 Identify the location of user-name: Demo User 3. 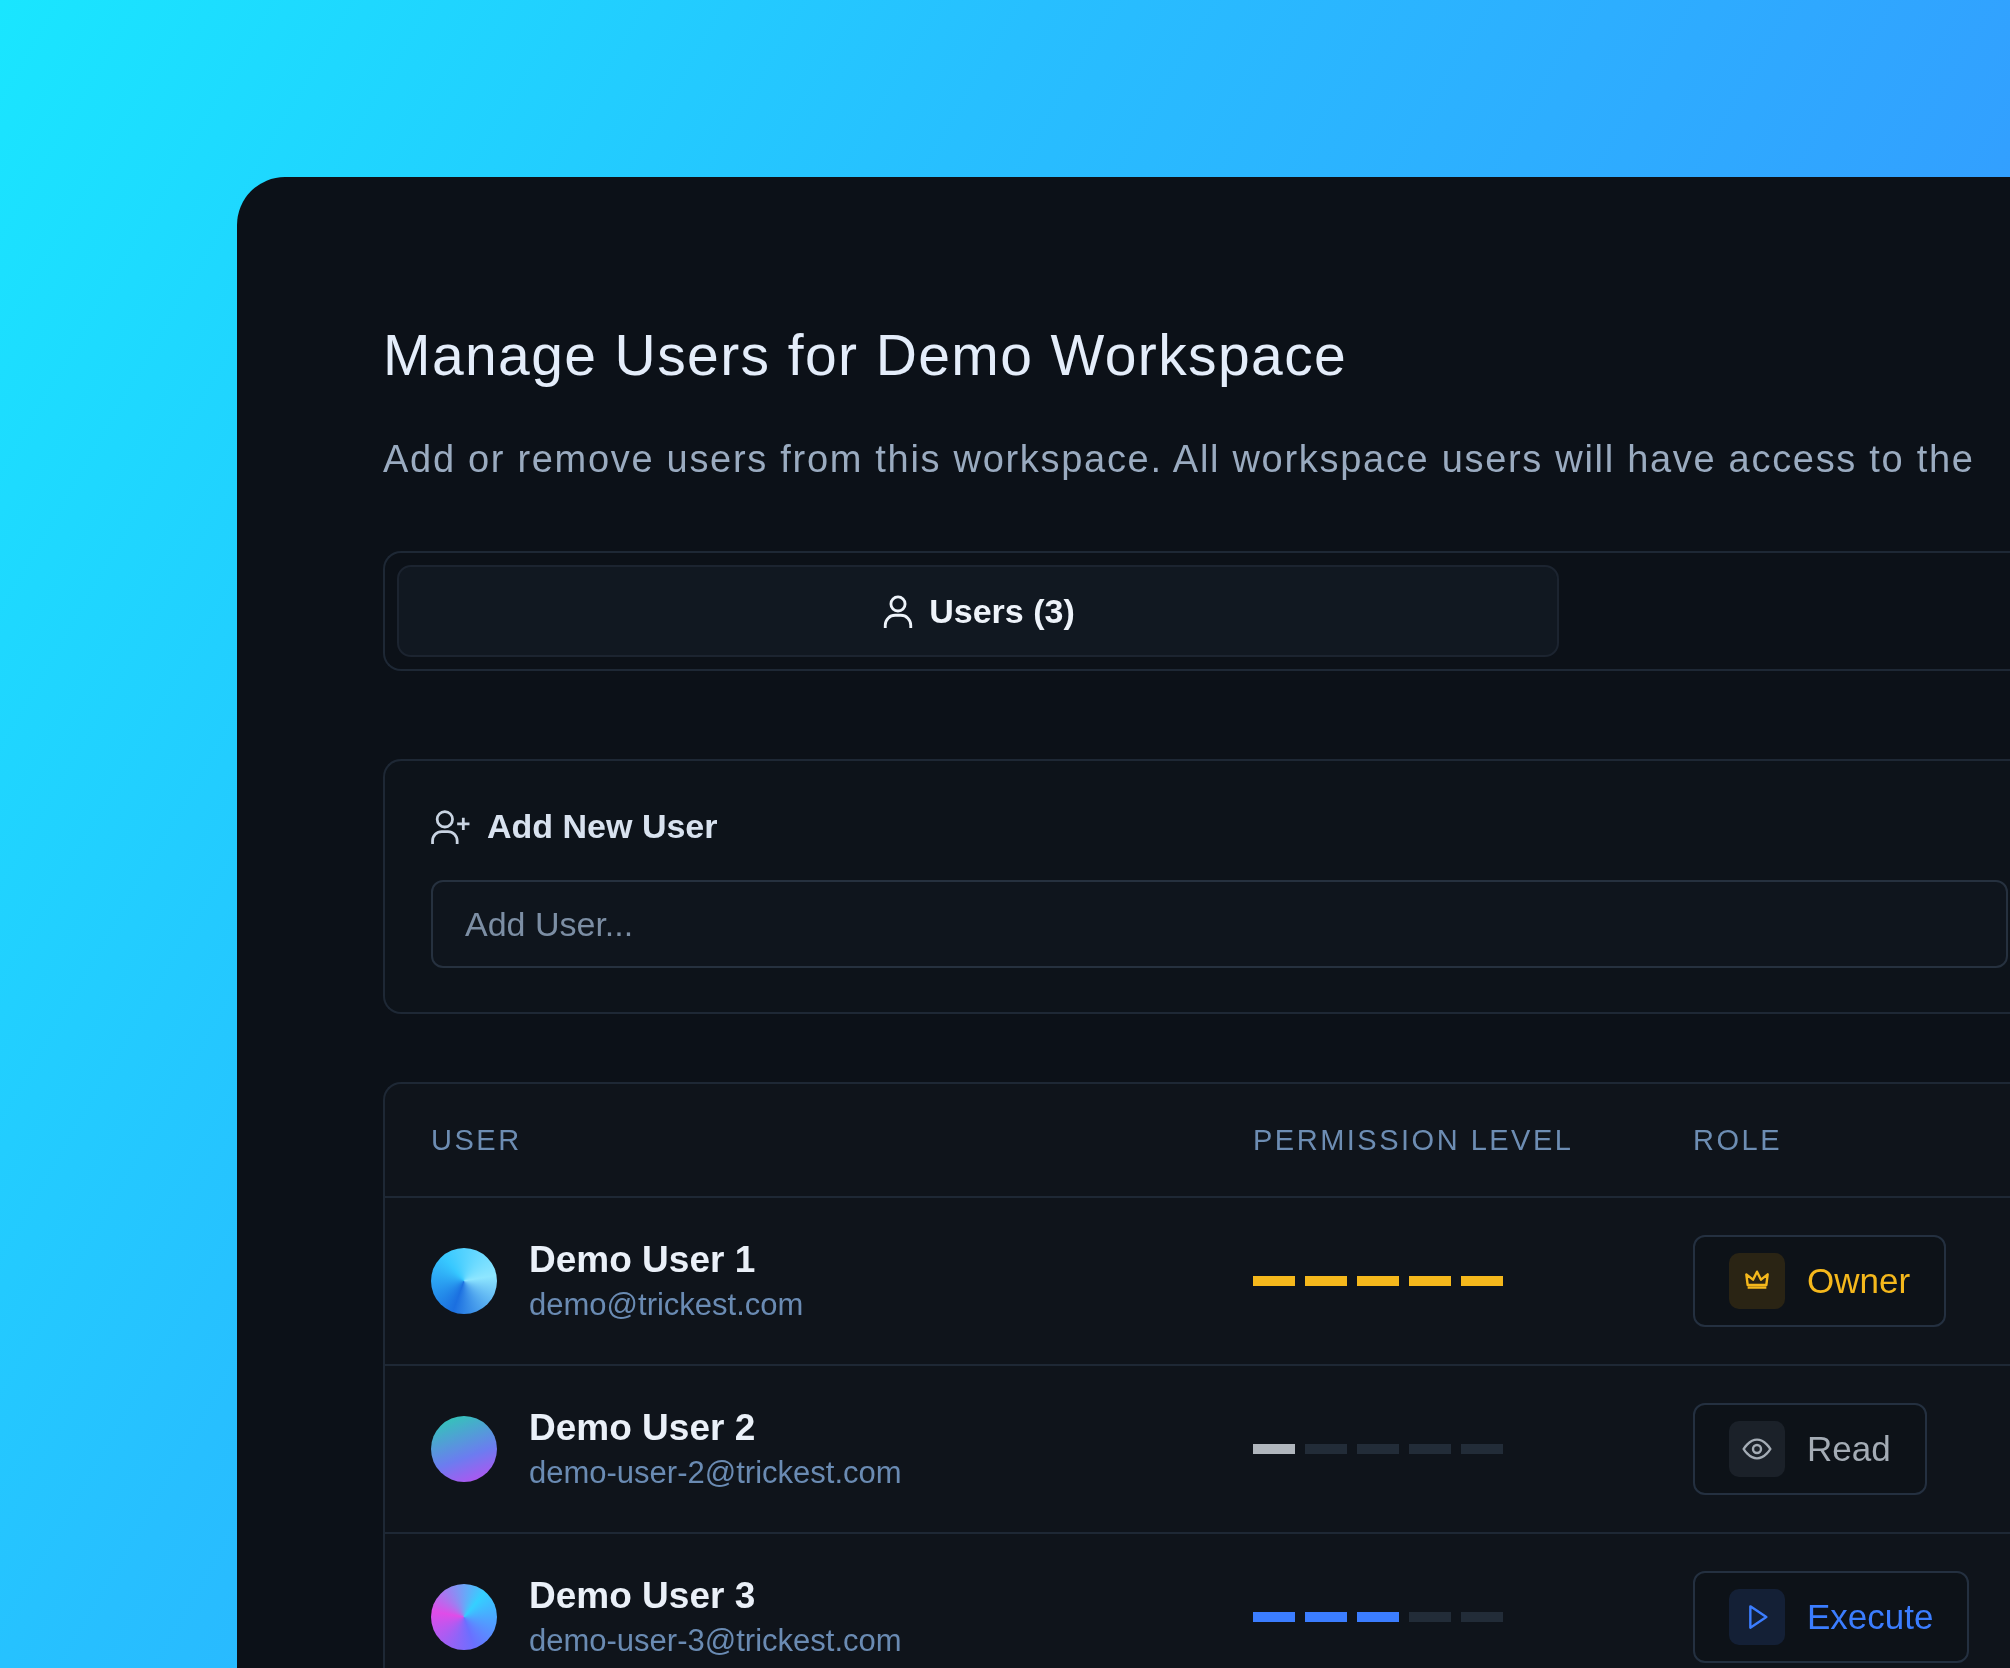
(643, 1596).